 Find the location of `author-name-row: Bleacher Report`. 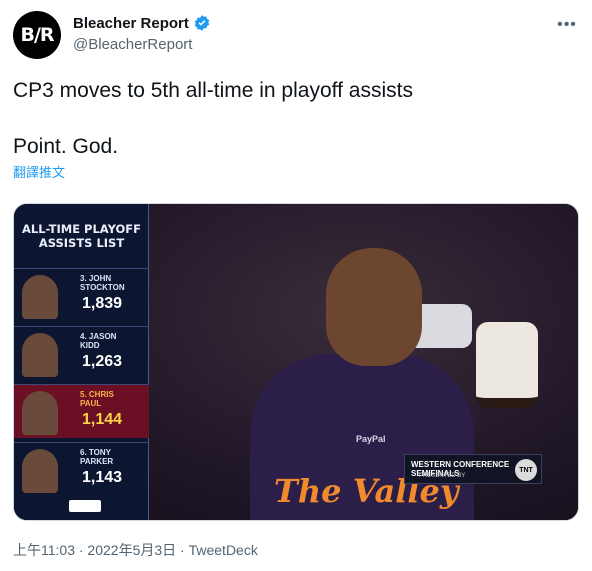

author-name-row: Bleacher Report is located at coordinates (142, 23).